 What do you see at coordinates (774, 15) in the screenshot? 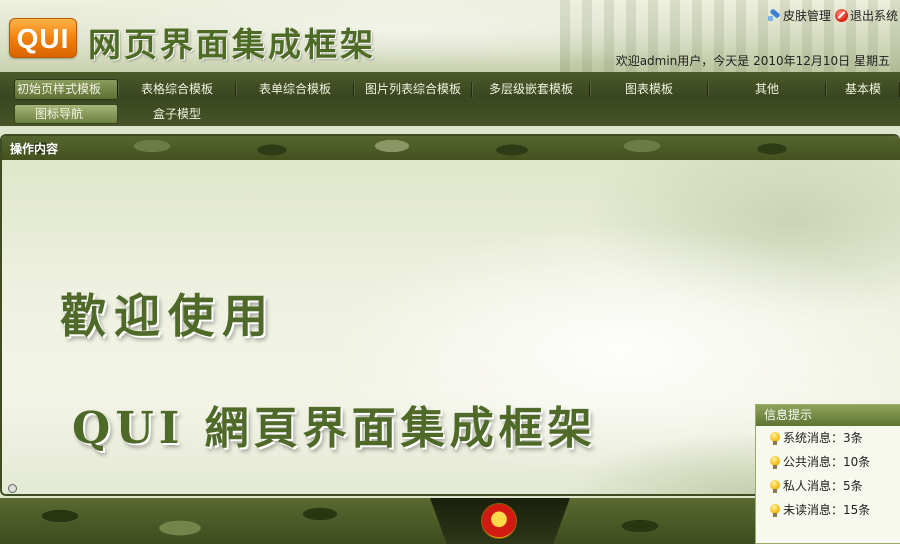
I see `skin-brush-icon` at bounding box center [774, 15].